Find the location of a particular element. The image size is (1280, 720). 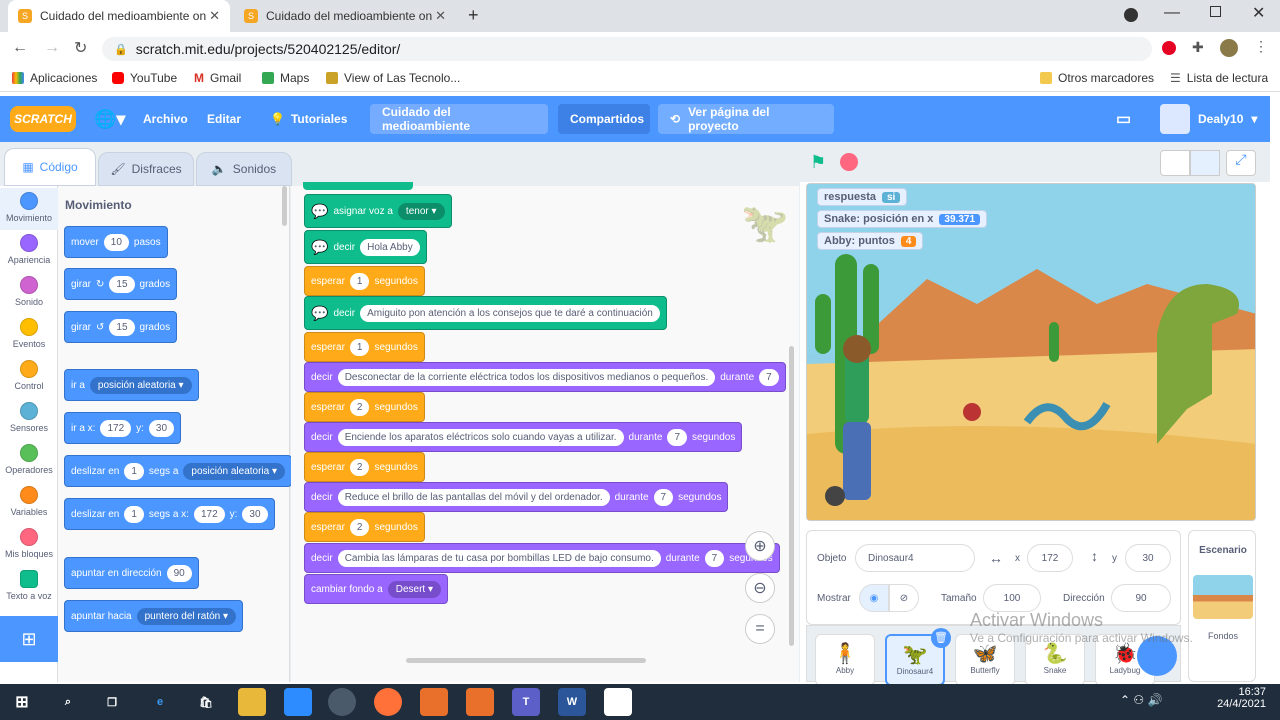

block-turn-right: girar ↻ 15 grados is located at coordinates (121, 284).